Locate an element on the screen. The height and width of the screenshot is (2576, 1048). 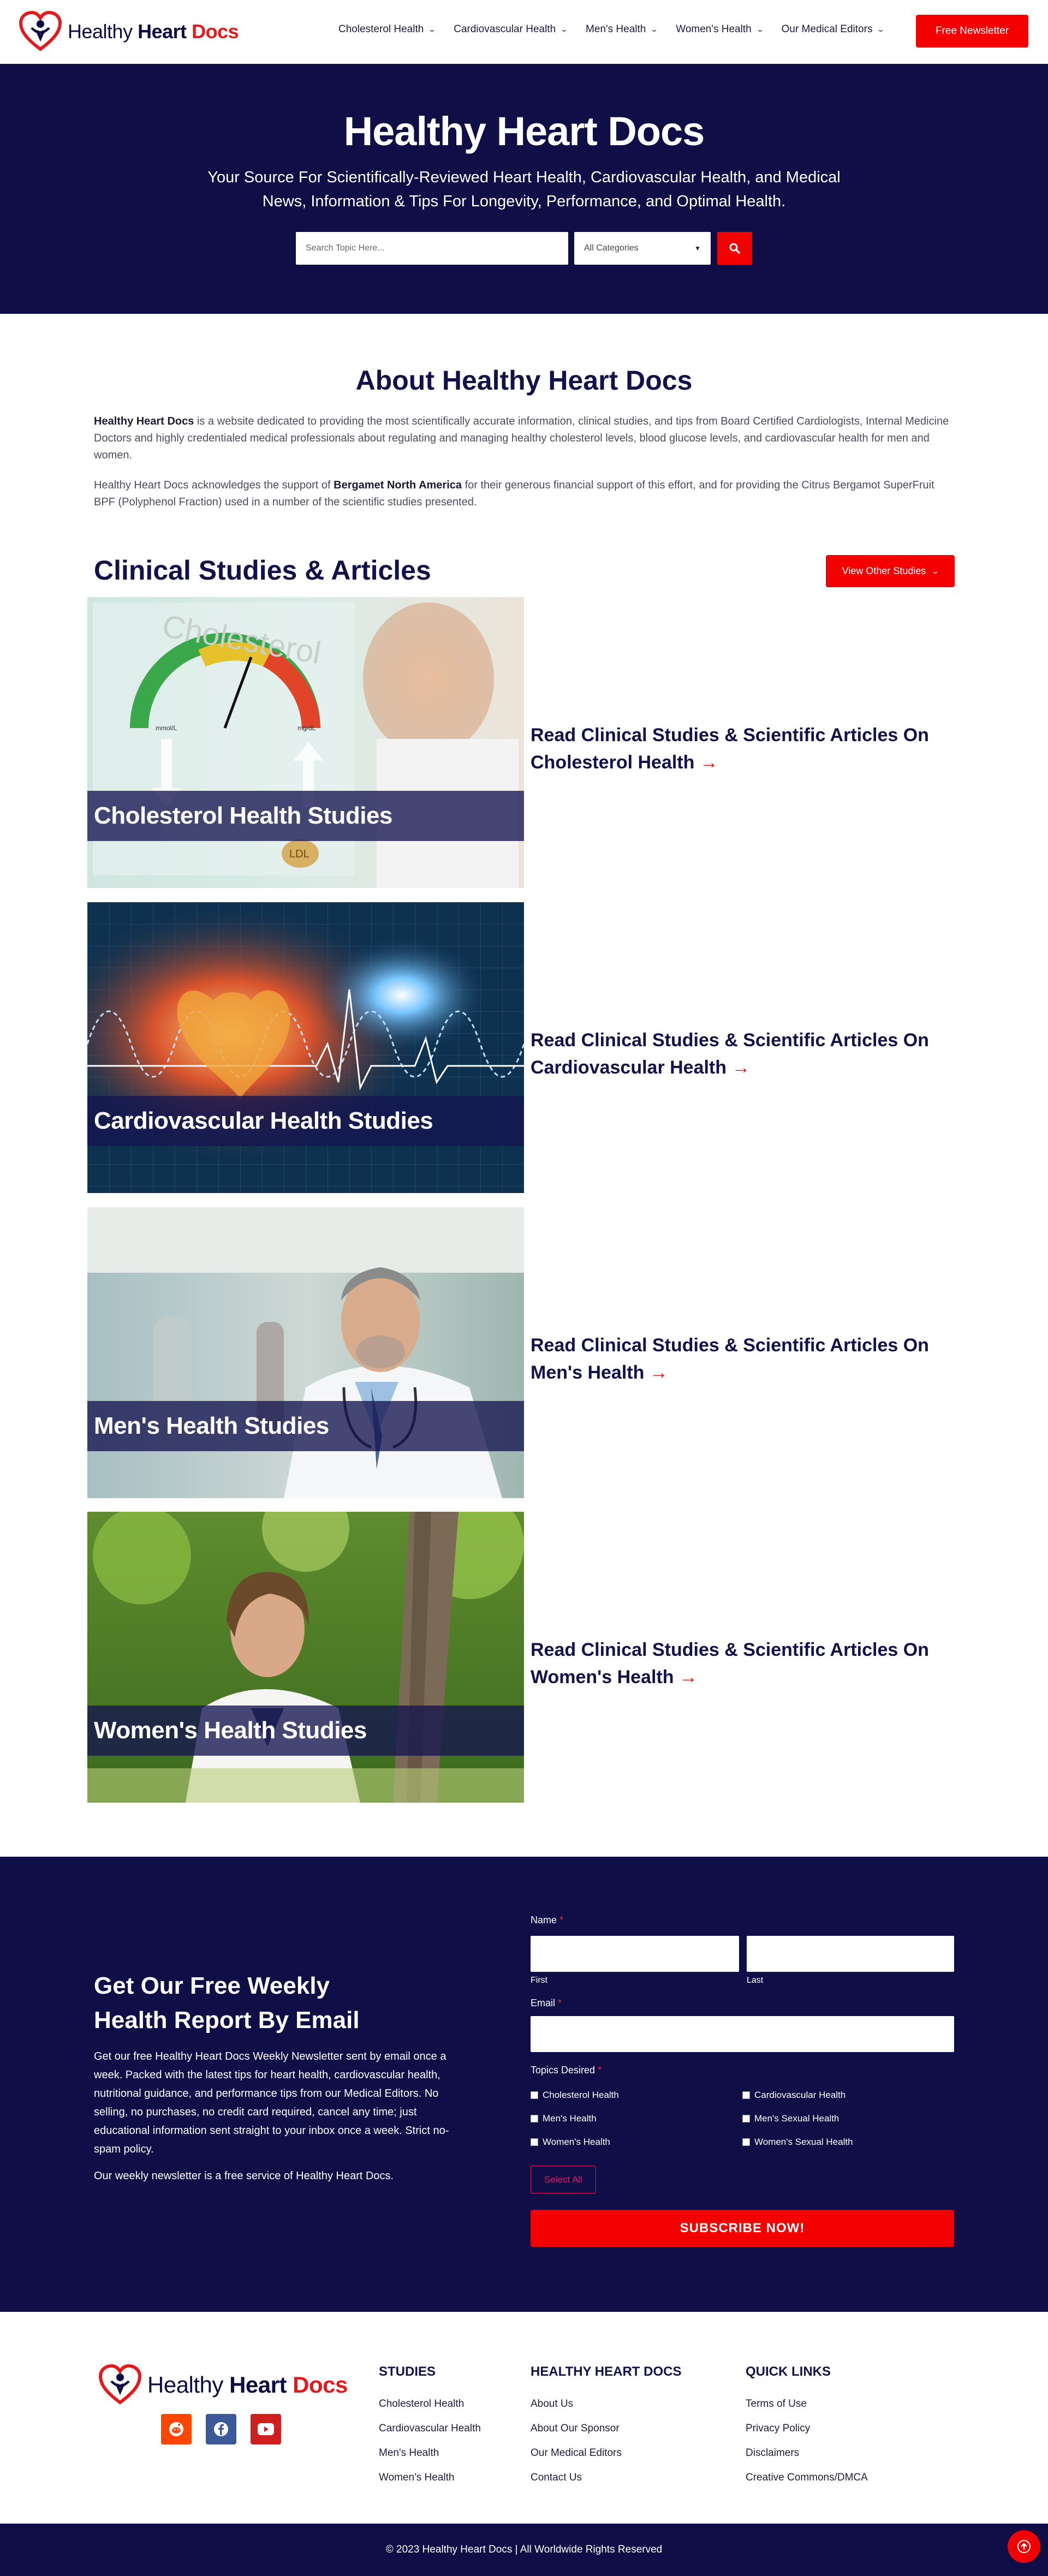
logo-text-part1: Healthy is located at coordinates (103, 31).